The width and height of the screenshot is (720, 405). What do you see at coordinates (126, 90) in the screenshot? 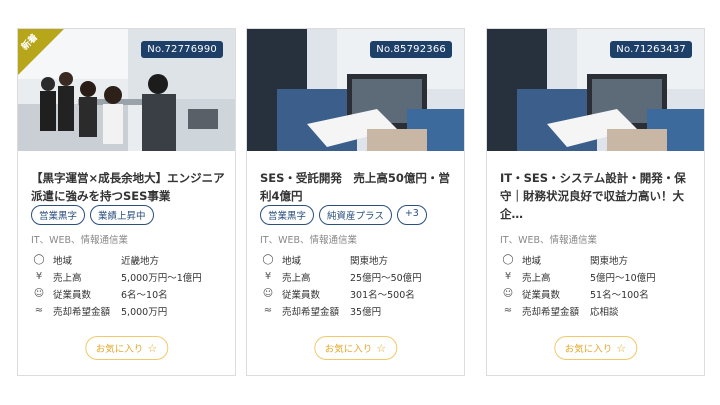
I see `office-photo: 新着 No.72776990` at bounding box center [126, 90].